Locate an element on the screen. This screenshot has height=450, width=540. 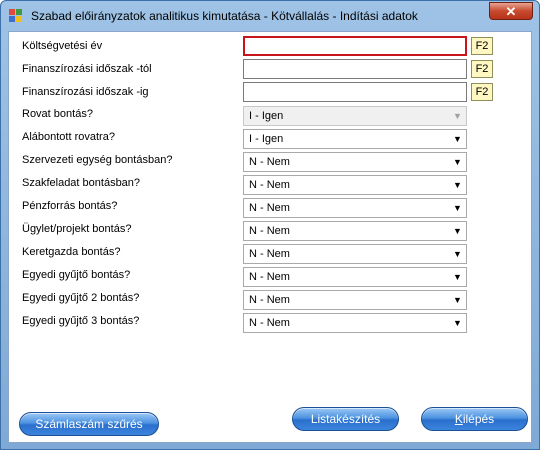
close-button: ✕ is located at coordinates (511, 11).